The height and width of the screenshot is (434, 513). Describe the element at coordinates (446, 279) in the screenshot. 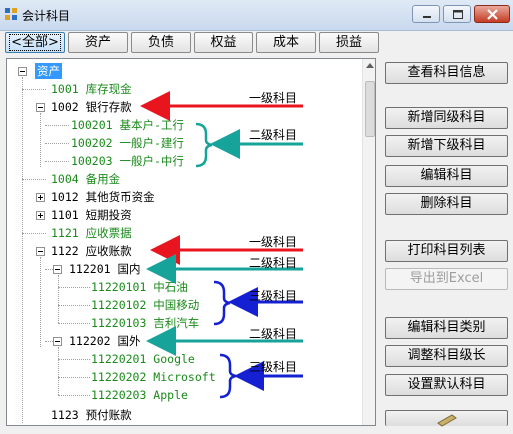

I see `export-excel-button: 导出到Excel` at that location.